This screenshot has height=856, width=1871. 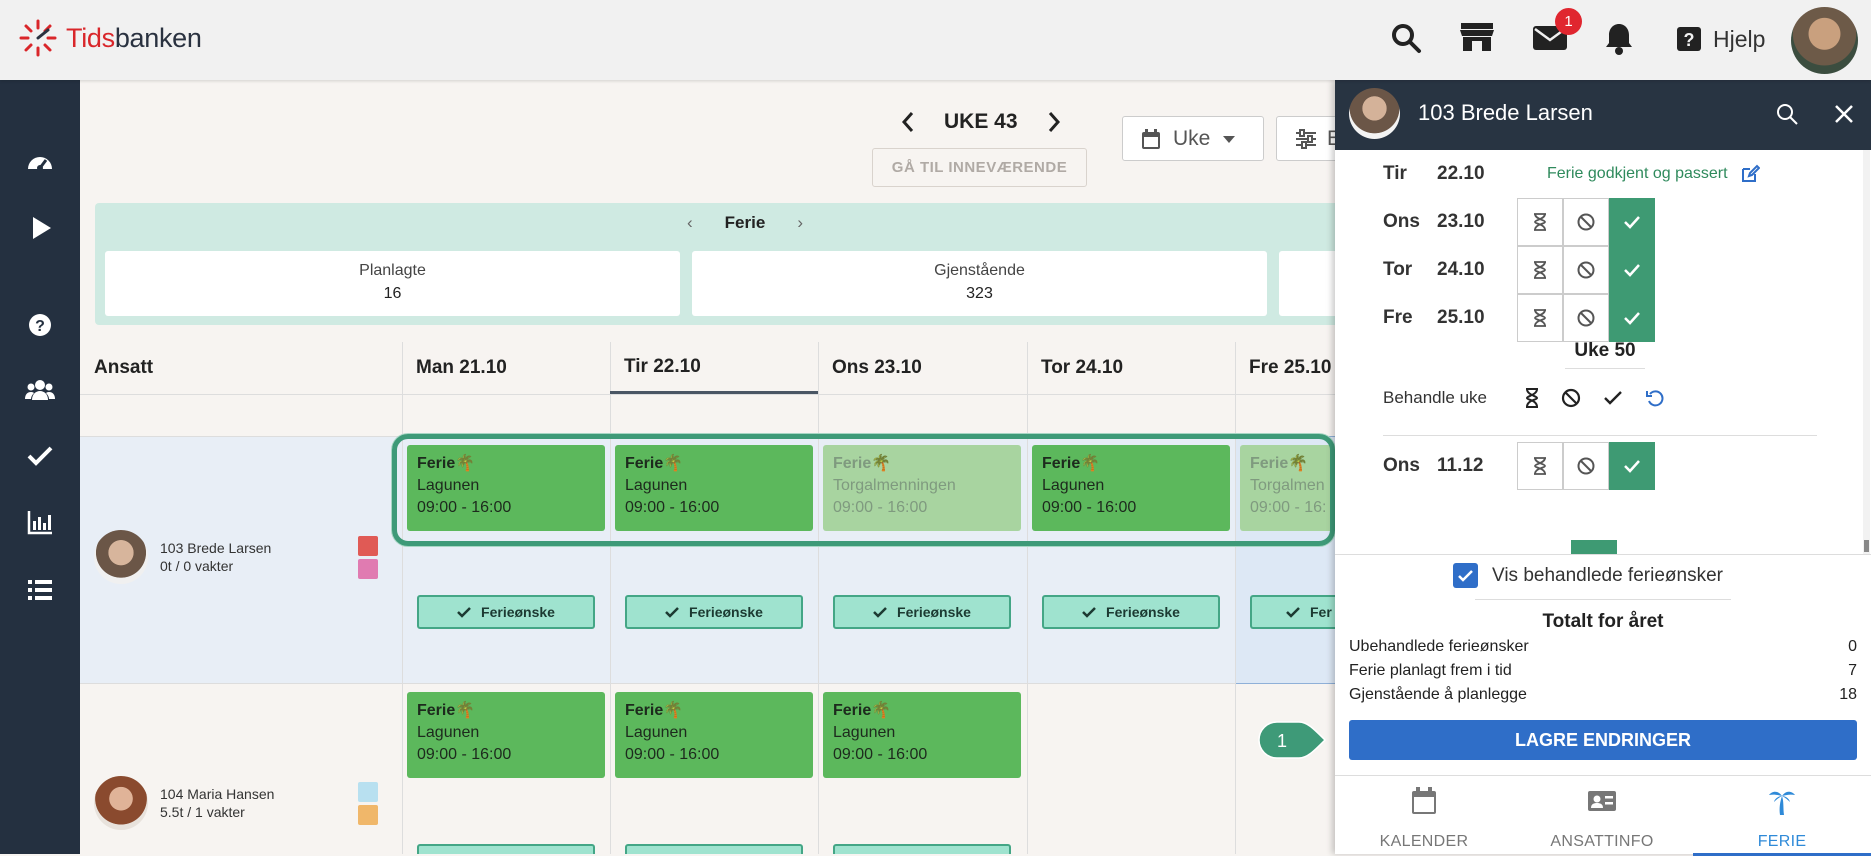 What do you see at coordinates (38, 38) in the screenshot?
I see `logo-icon` at bounding box center [38, 38].